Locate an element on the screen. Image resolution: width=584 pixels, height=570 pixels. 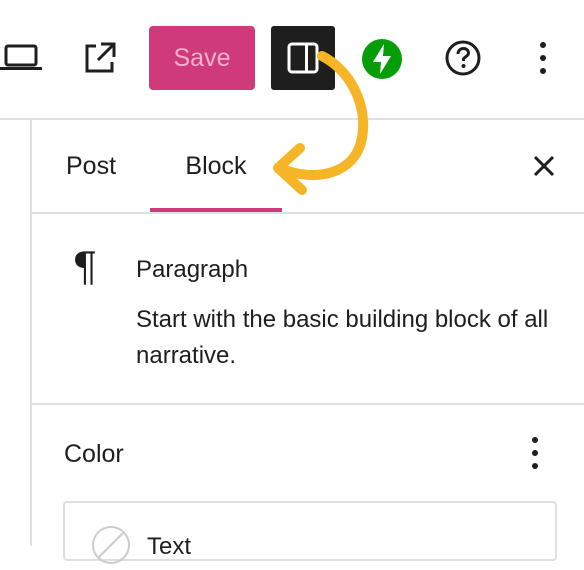
options-menu-button is located at coordinates (543, 58).